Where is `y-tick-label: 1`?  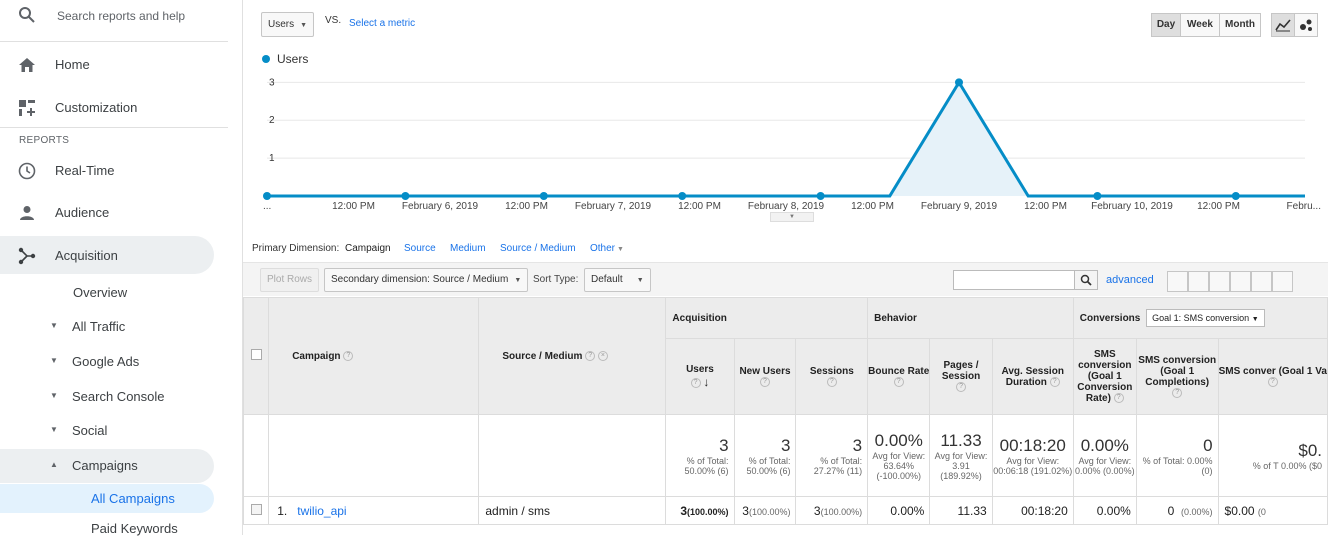 y-tick-label: 1 is located at coordinates (272, 158).